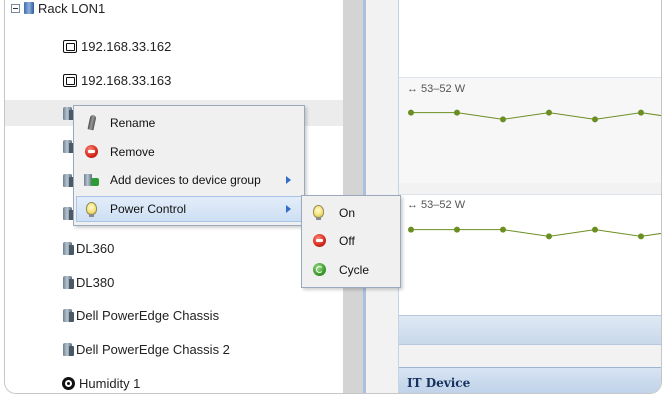  I want to click on device-group-icon, so click(91, 180).